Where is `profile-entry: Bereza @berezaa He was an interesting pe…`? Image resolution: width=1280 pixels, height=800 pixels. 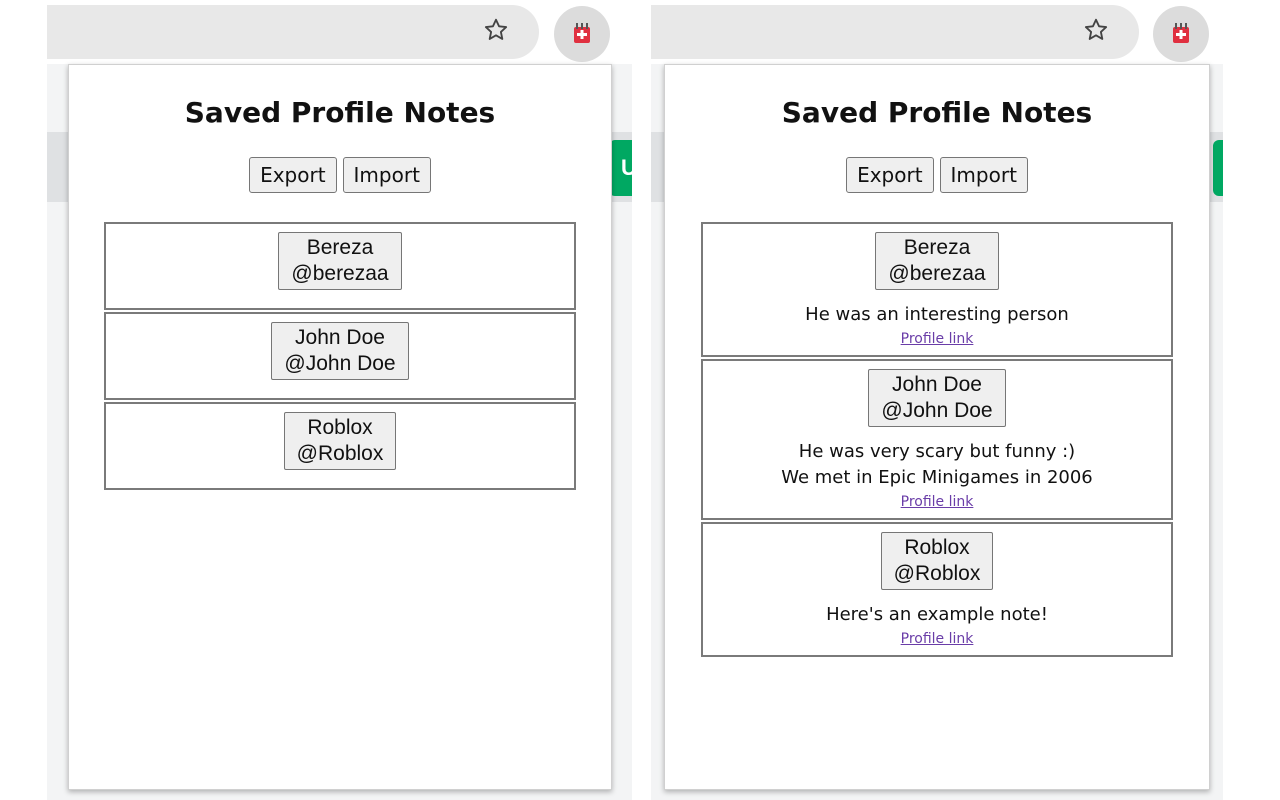
profile-entry: Bereza @berezaa He was an interesting pe… is located at coordinates (937, 289).